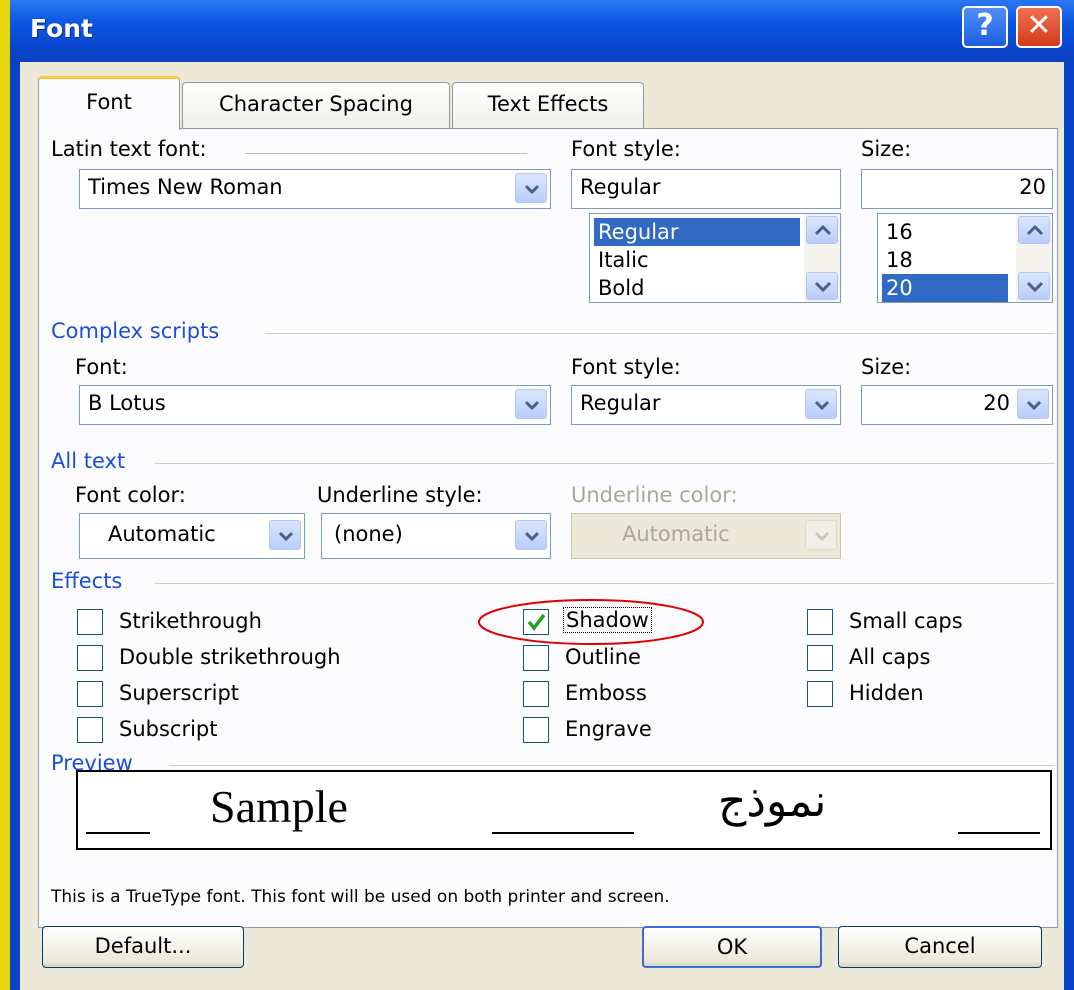  What do you see at coordinates (886, 367) in the screenshot?
I see `complex-size-label: Size:` at bounding box center [886, 367].